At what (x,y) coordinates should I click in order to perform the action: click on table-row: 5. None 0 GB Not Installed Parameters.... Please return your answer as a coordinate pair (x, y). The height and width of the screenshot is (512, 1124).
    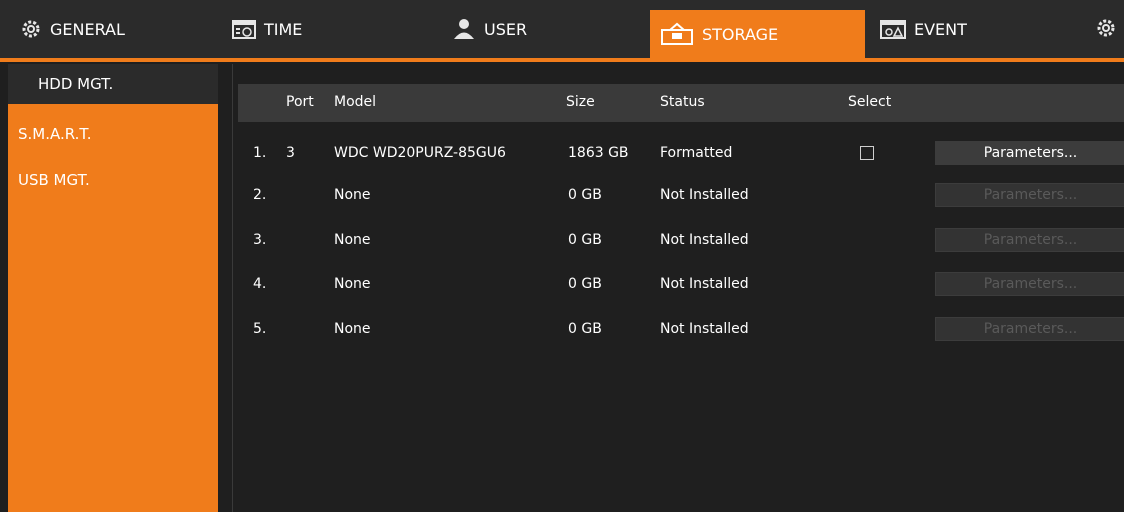
    Looking at the image, I should click on (681, 329).